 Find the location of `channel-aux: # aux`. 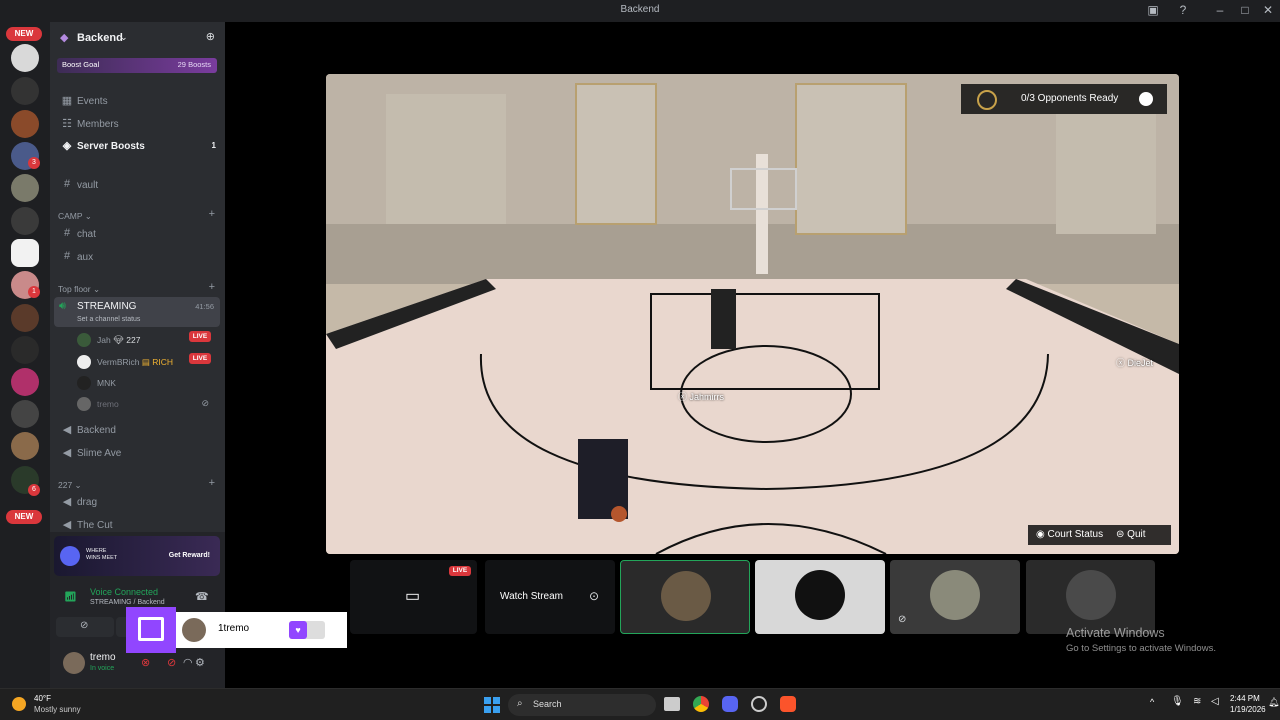

channel-aux: # aux is located at coordinates (139, 258).